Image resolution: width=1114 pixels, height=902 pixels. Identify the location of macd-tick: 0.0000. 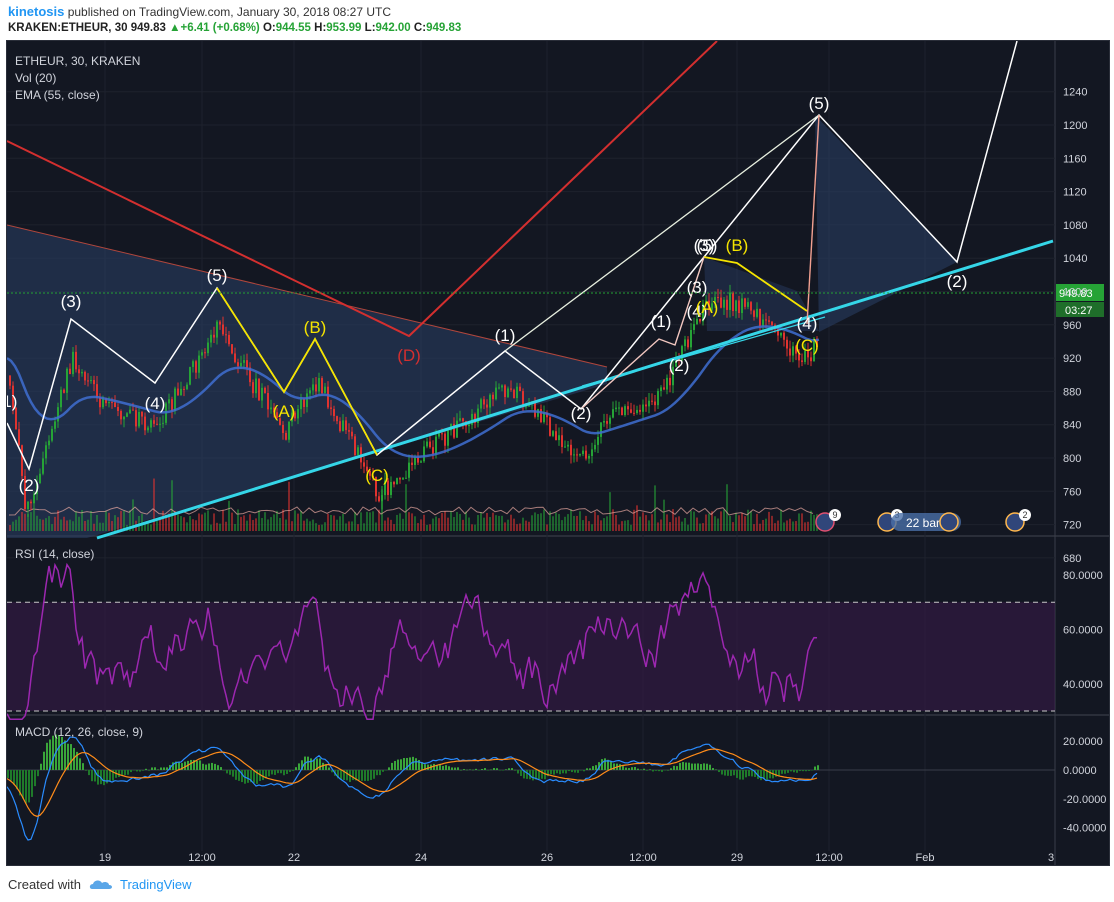
(1080, 771).